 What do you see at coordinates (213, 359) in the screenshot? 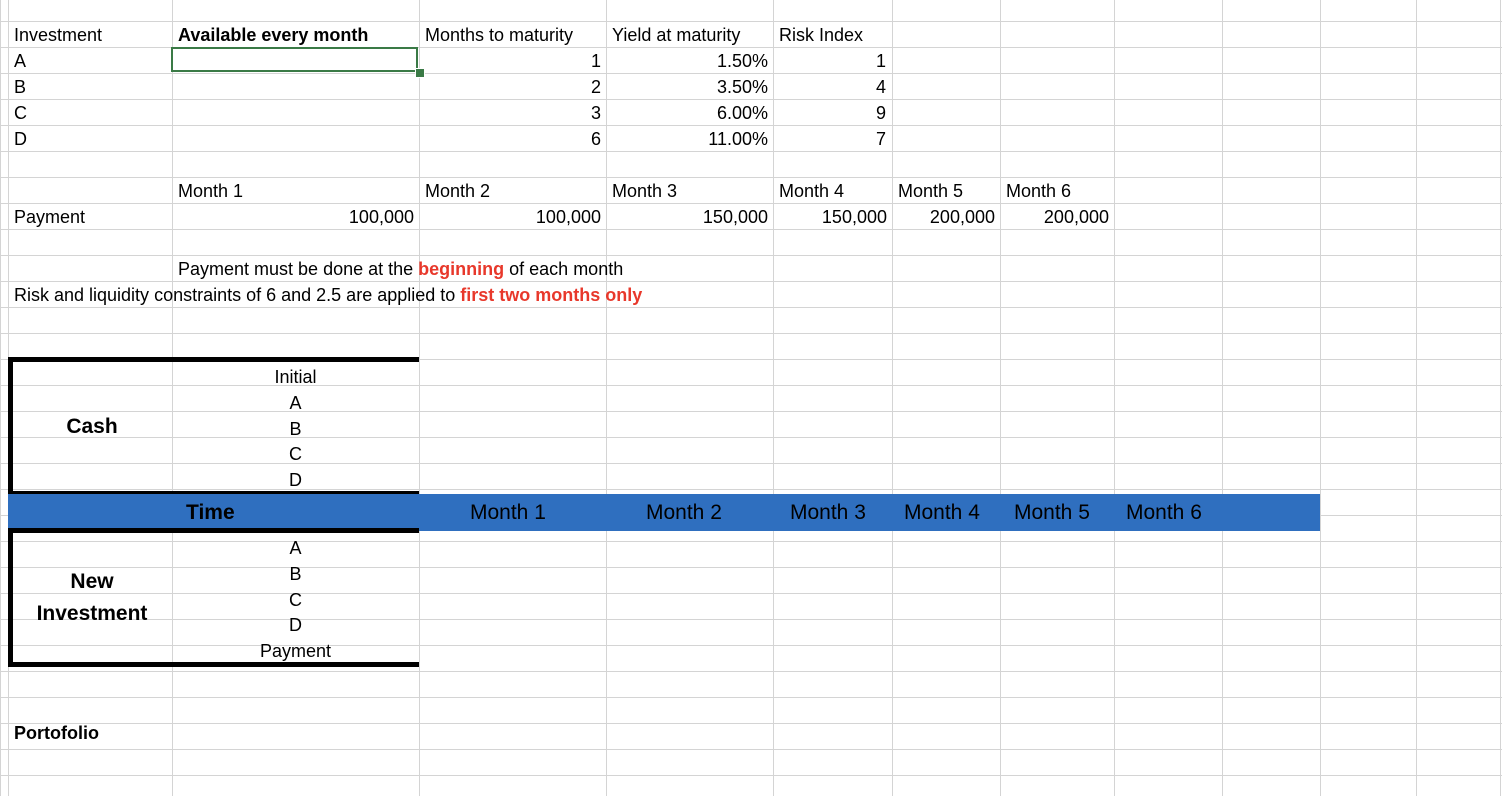
I see `cash-border-top` at bounding box center [213, 359].